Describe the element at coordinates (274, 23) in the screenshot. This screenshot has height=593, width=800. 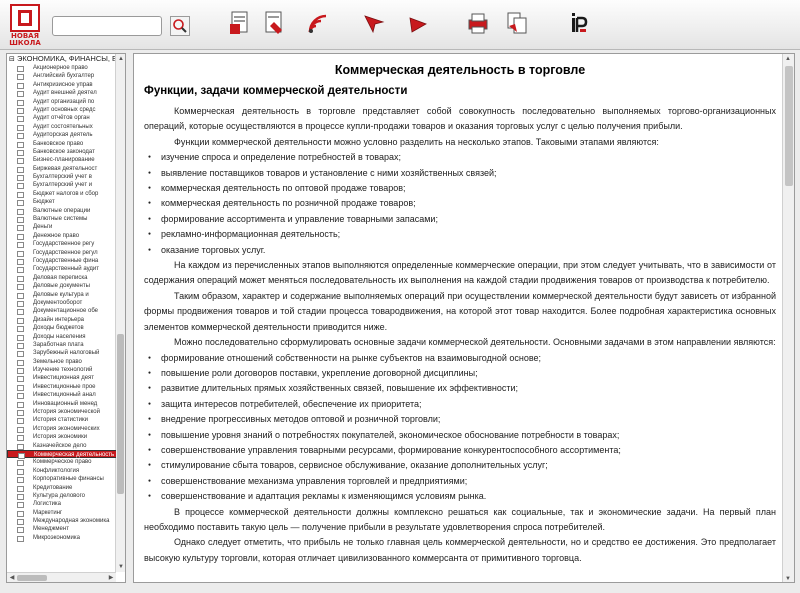
I see `bookmark-remove-button` at that location.